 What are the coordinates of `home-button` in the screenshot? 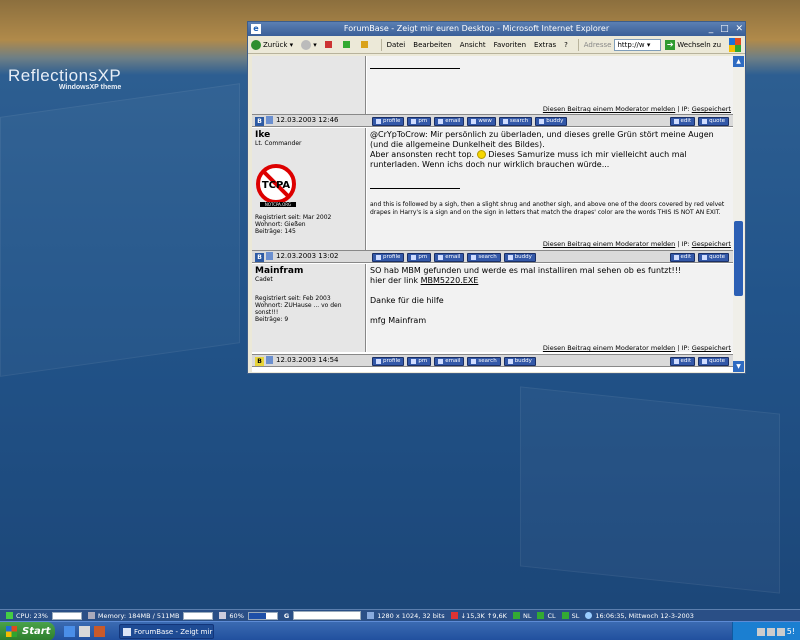 It's located at (365, 44).